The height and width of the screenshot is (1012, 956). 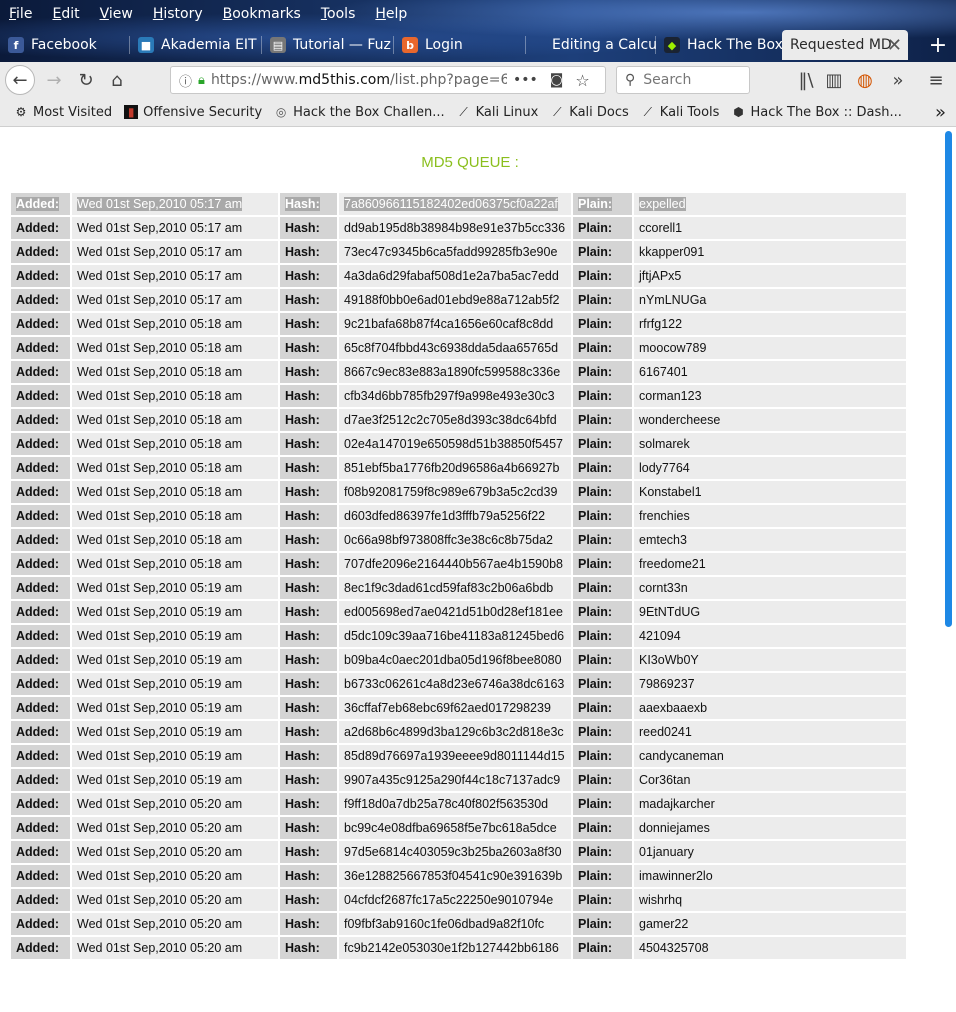 I want to click on tab-tutorial: ▤ Tutorial — Fuz, so click(x=328, y=45).